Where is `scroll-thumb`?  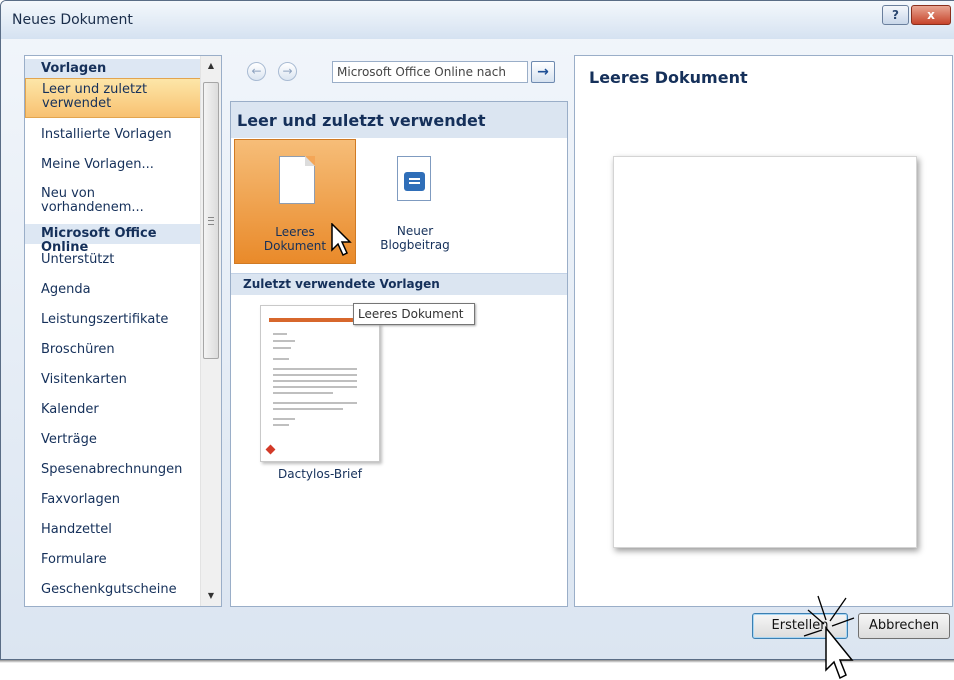 scroll-thumb is located at coordinates (211, 220).